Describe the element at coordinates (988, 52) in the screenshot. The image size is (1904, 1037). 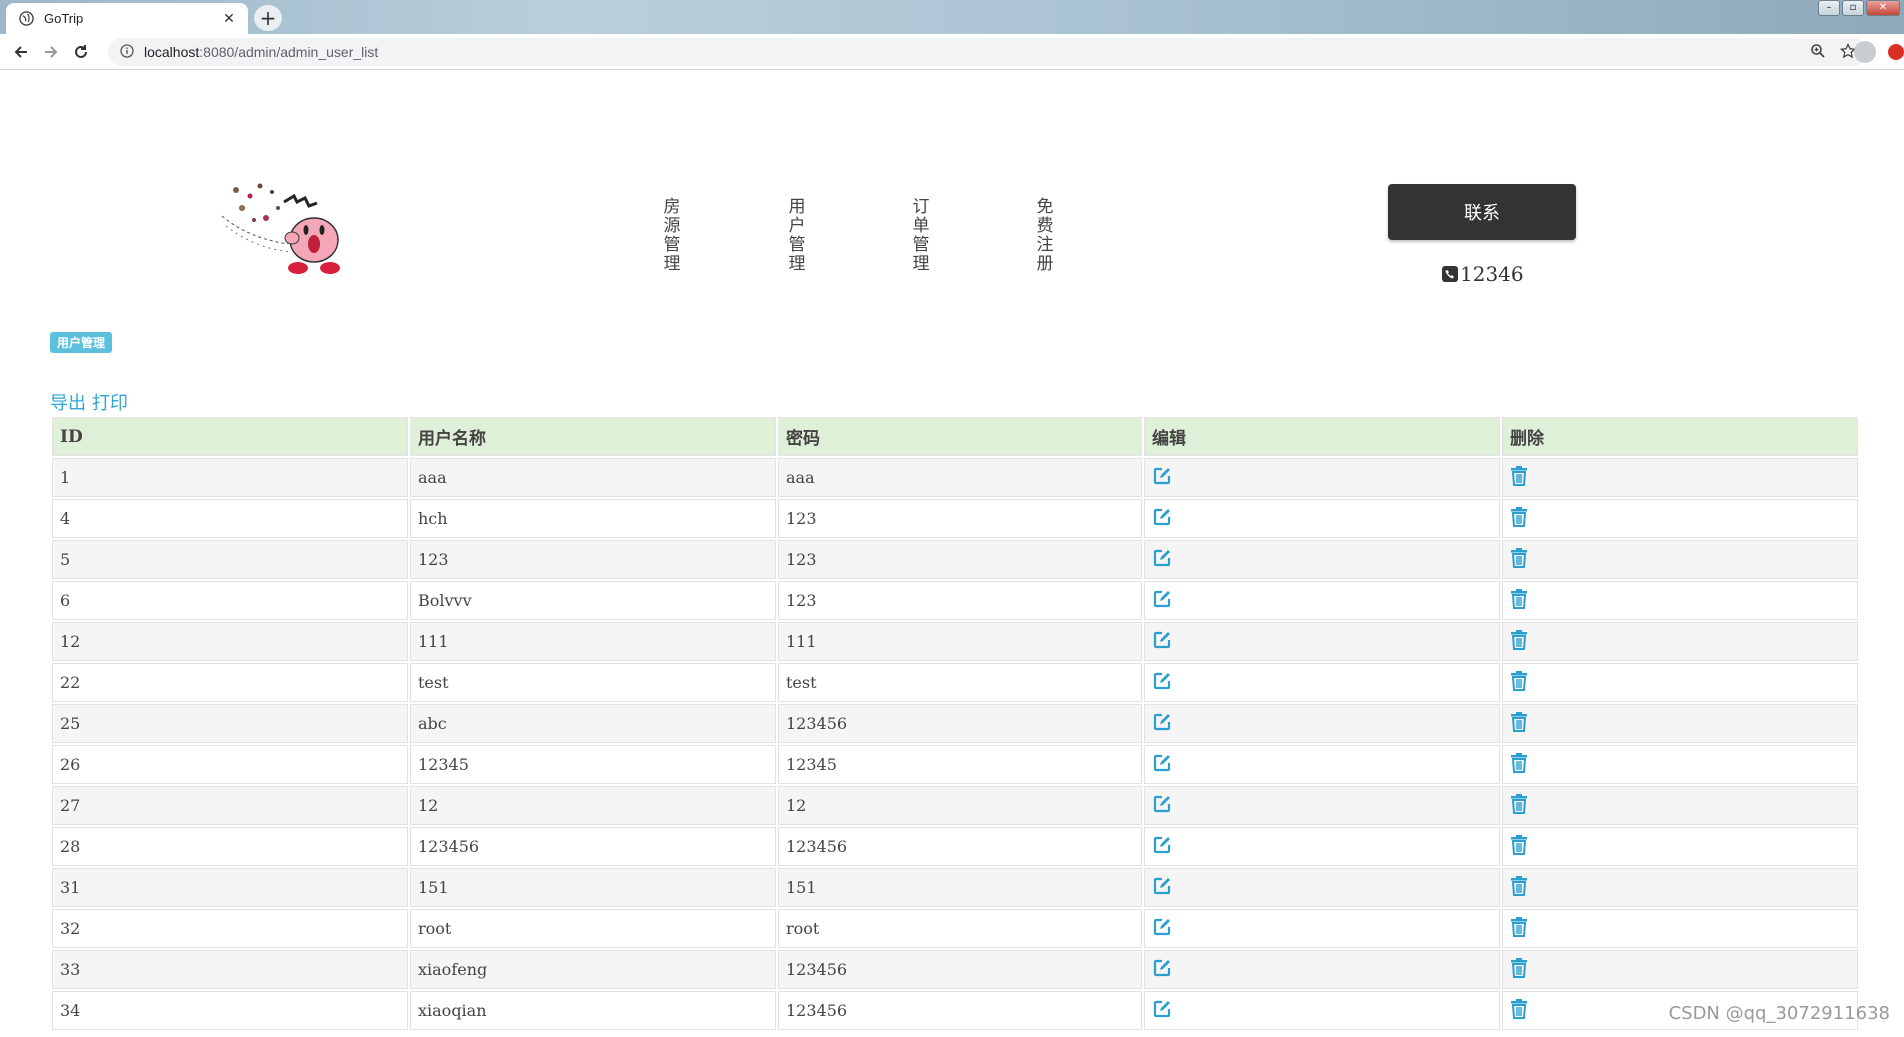
I see `address-bar: localhost:8080/admin/admin_user_list` at that location.